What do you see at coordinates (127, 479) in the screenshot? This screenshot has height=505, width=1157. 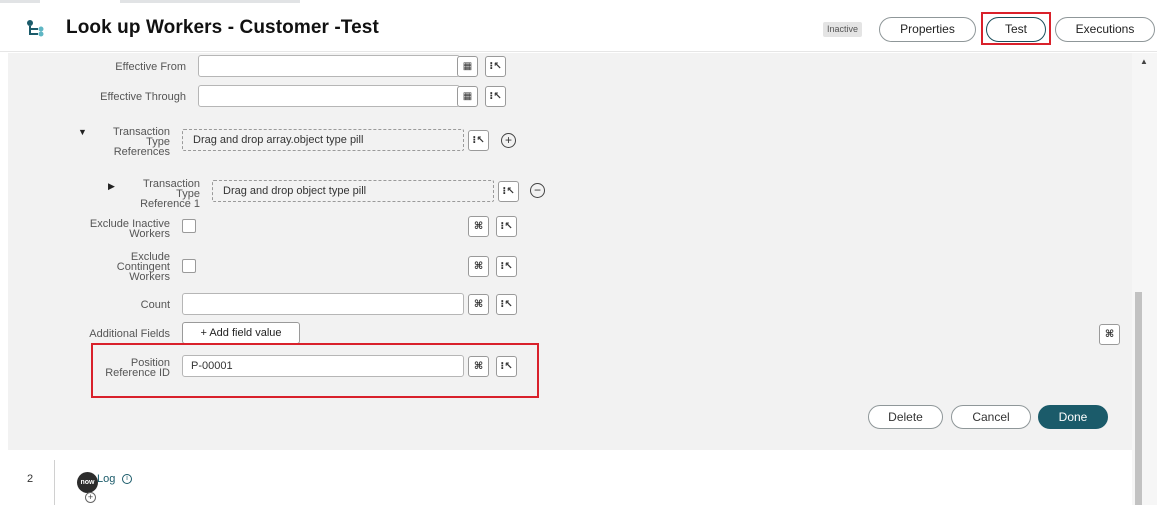 I see `info-icon: i` at bounding box center [127, 479].